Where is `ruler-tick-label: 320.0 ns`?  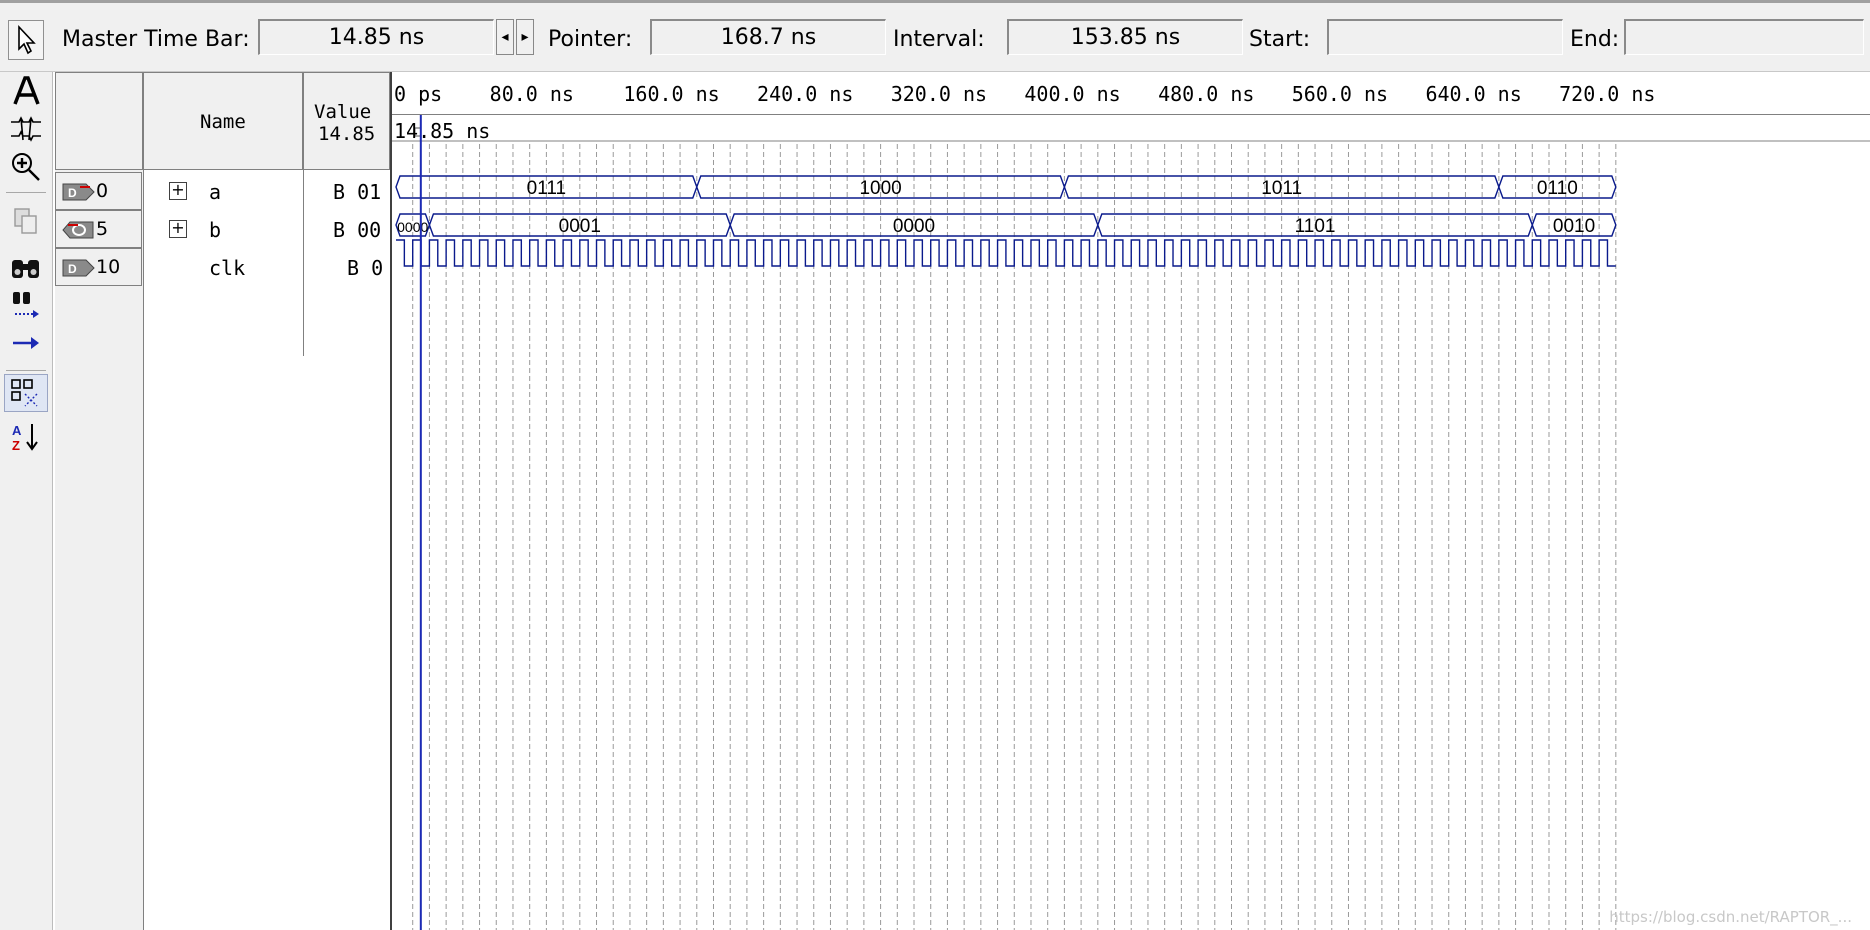 ruler-tick-label: 320.0 ns is located at coordinates (939, 94).